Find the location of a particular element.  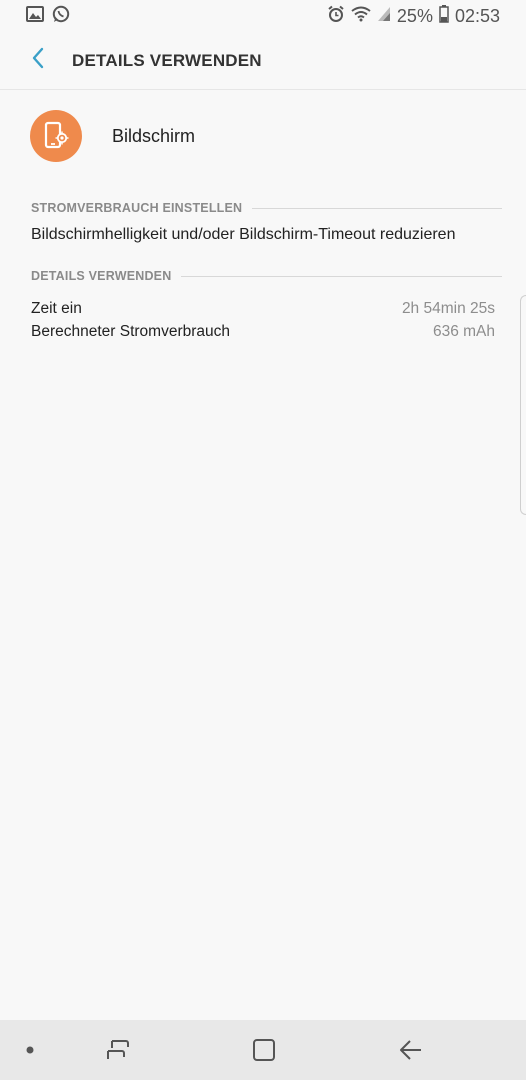

chevron-left-icon is located at coordinates (38, 60).